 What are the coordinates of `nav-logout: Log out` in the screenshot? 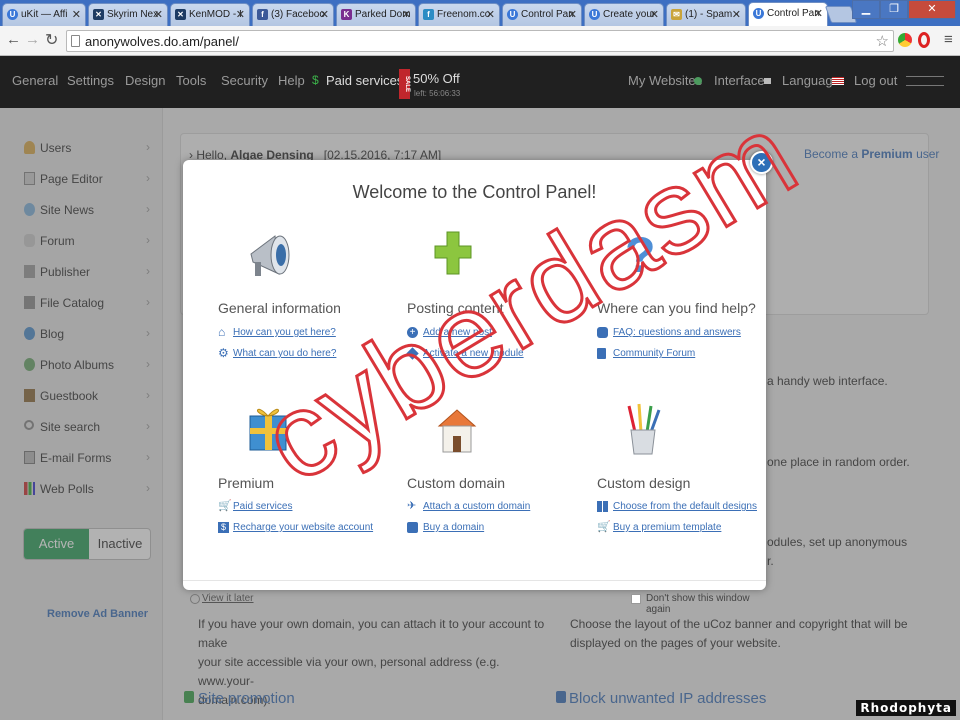 It's located at (875, 80).